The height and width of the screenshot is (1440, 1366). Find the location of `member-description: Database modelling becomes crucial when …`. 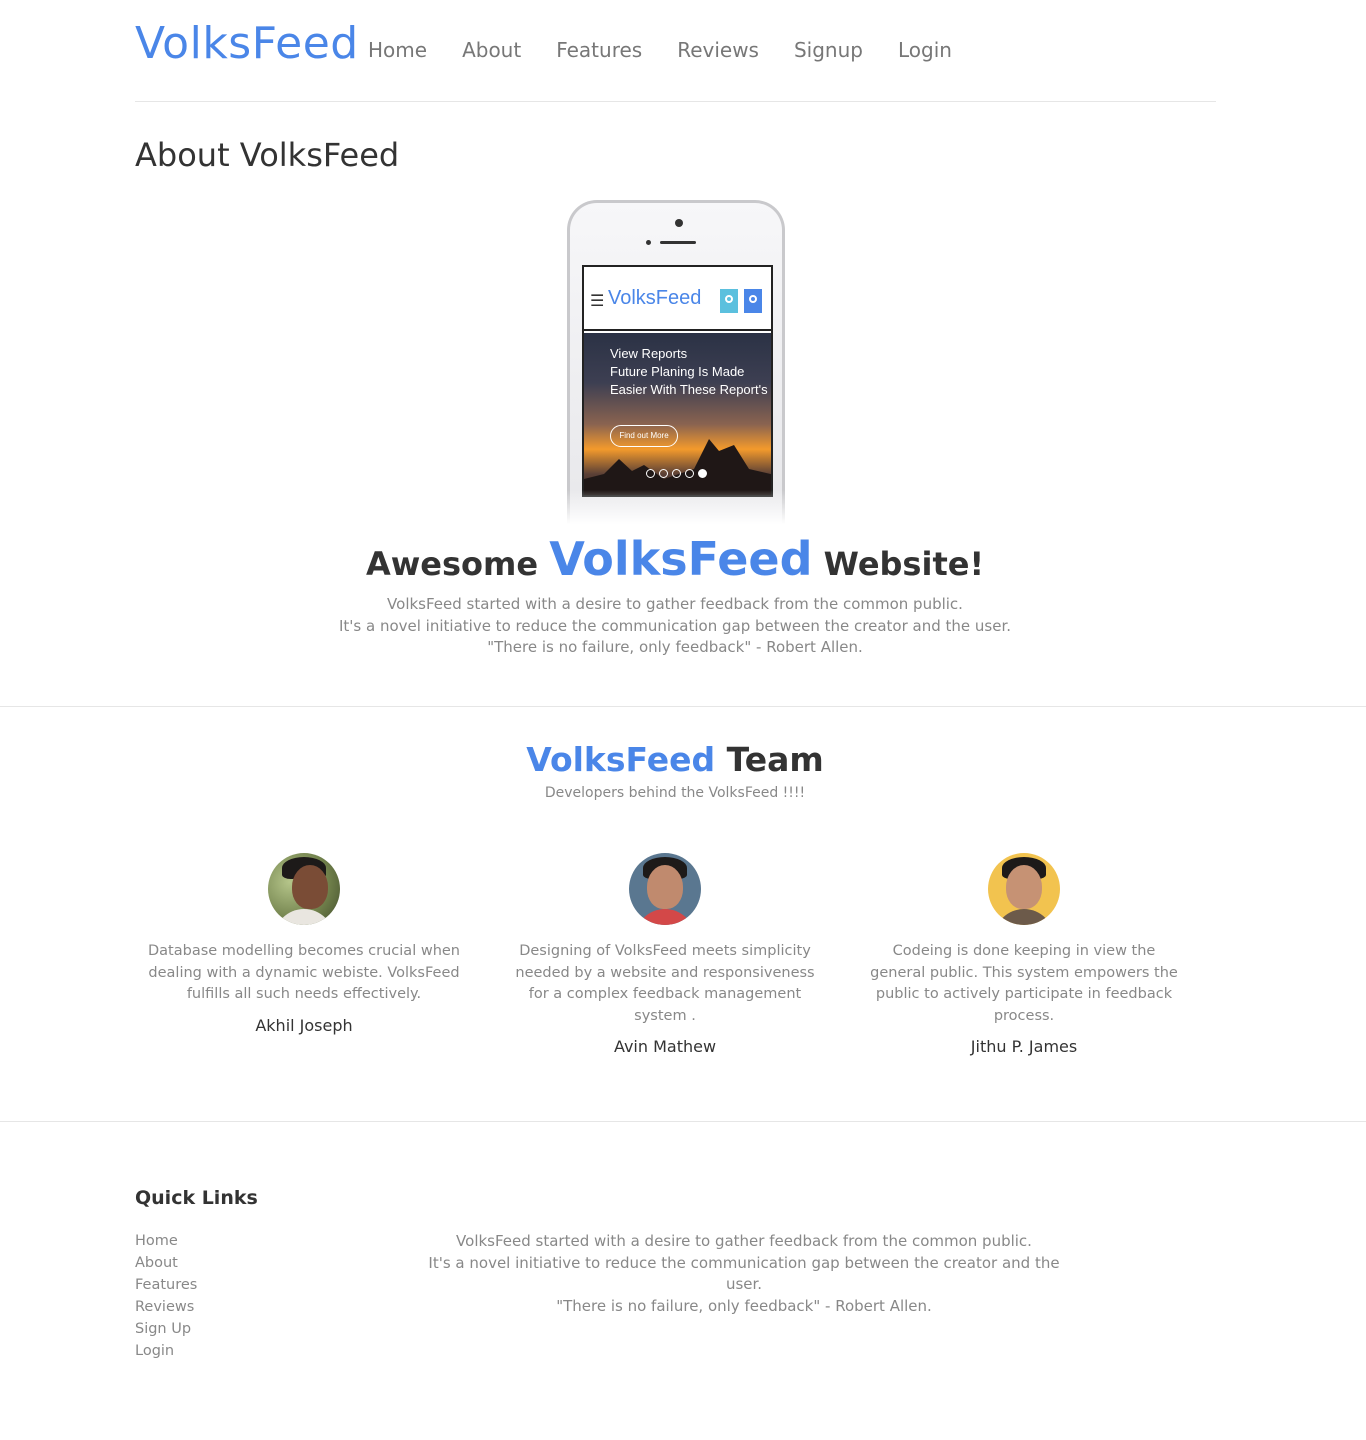

member-description: Database modelling becomes crucial when … is located at coordinates (304, 972).